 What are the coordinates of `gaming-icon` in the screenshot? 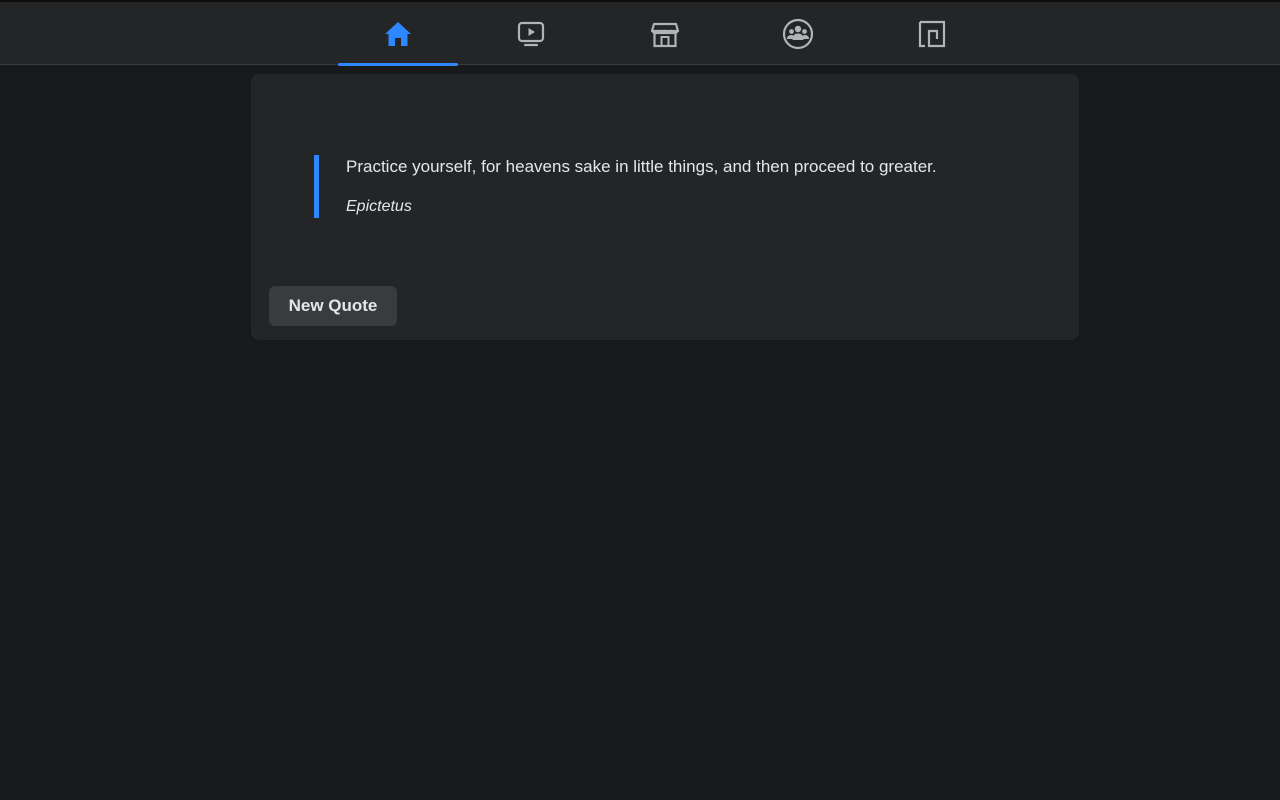 It's located at (932, 33).